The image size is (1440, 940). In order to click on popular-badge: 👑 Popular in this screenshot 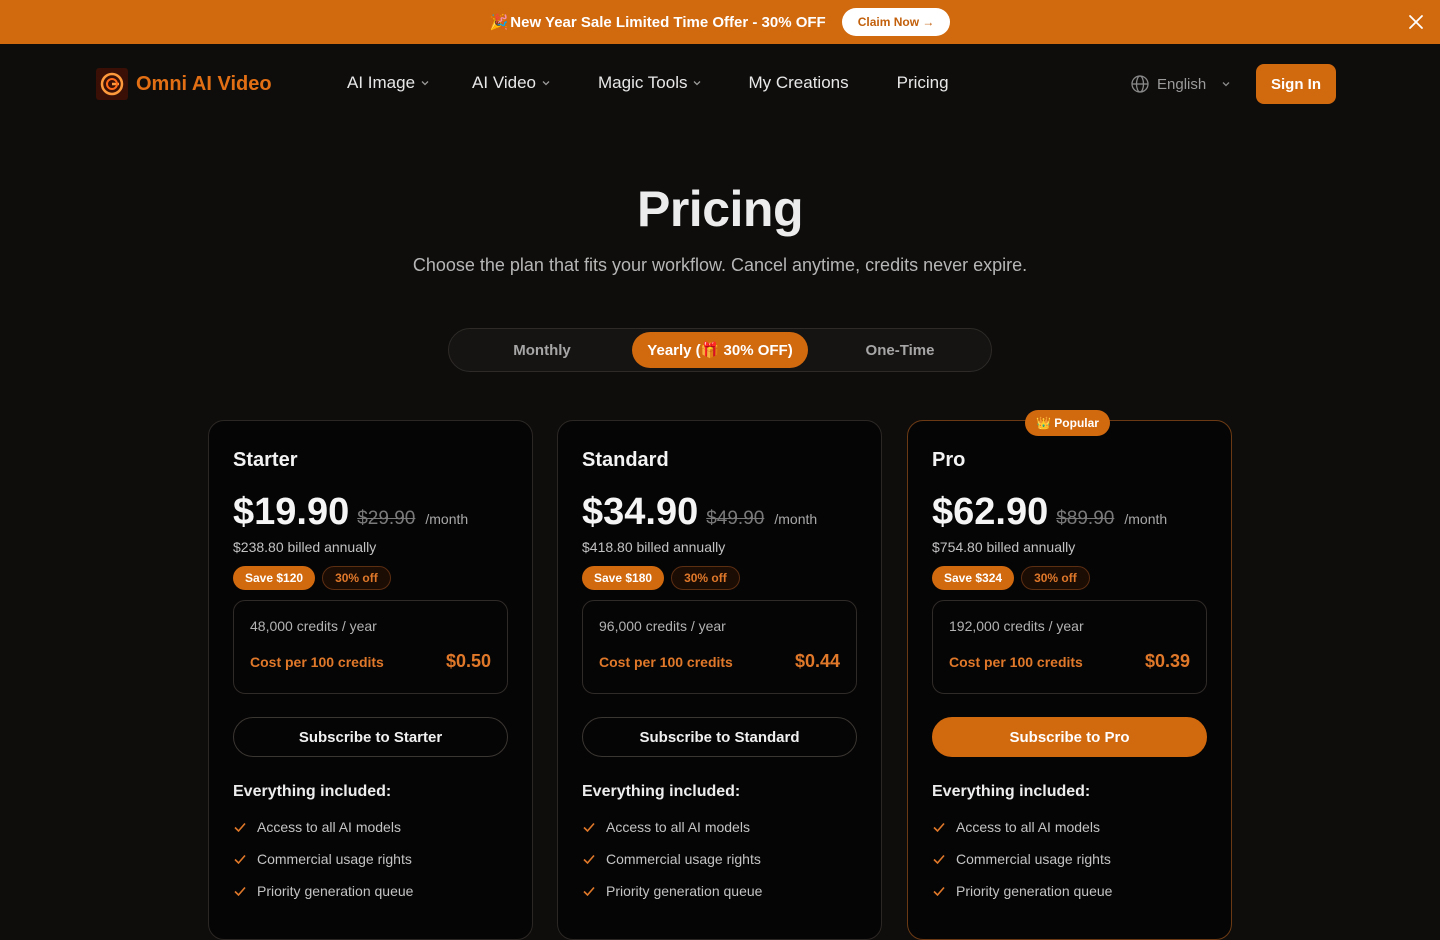, I will do `click(1067, 423)`.